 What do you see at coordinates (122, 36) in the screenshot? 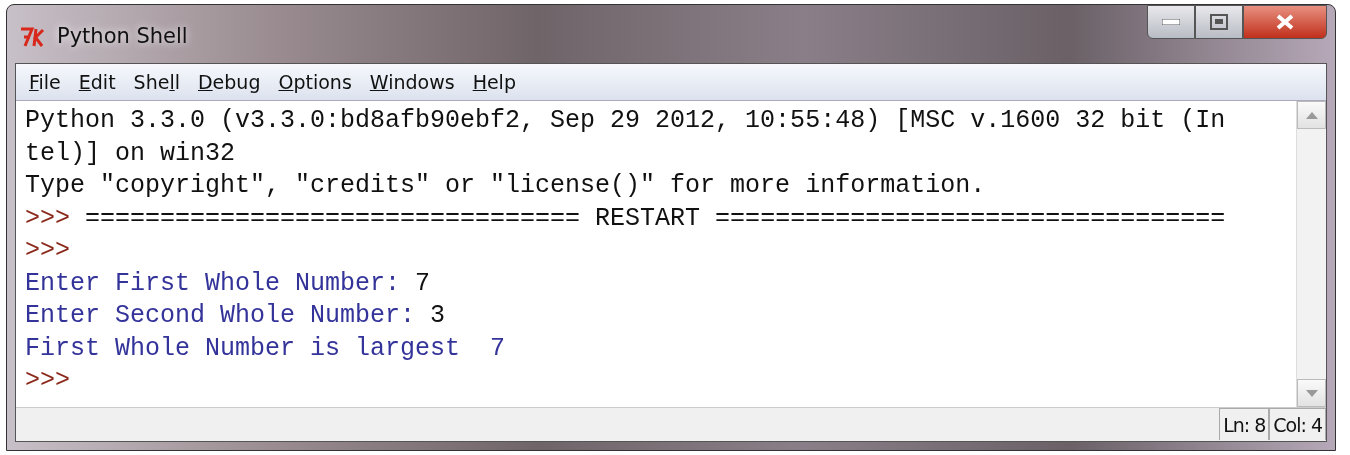
I see `window-title: Python Shell` at bounding box center [122, 36].